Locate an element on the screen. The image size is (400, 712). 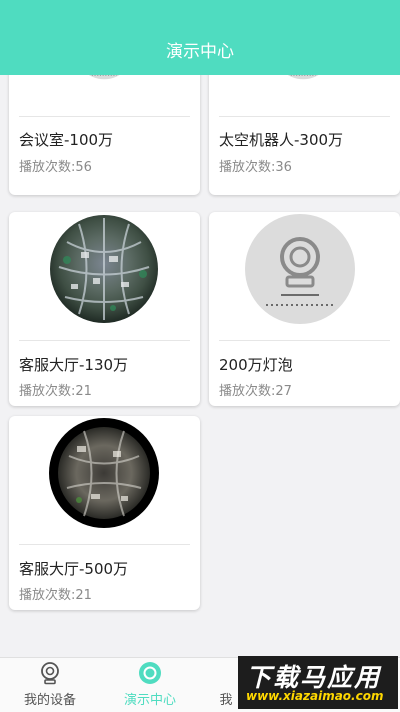
card-play-count: 播放次数:36 is located at coordinates (255, 167).